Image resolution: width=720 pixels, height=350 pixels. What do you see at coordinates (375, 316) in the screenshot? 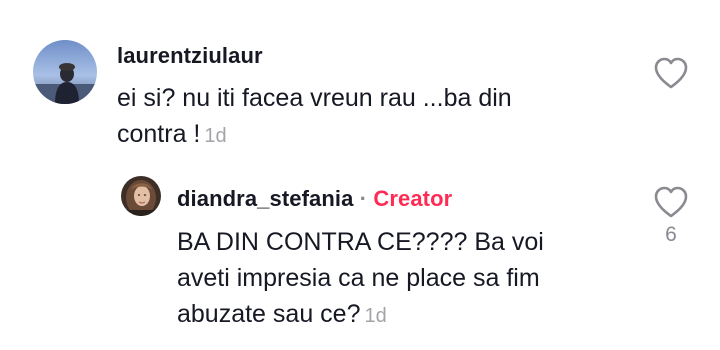
I see `reply-timestamp: 1d` at bounding box center [375, 316].